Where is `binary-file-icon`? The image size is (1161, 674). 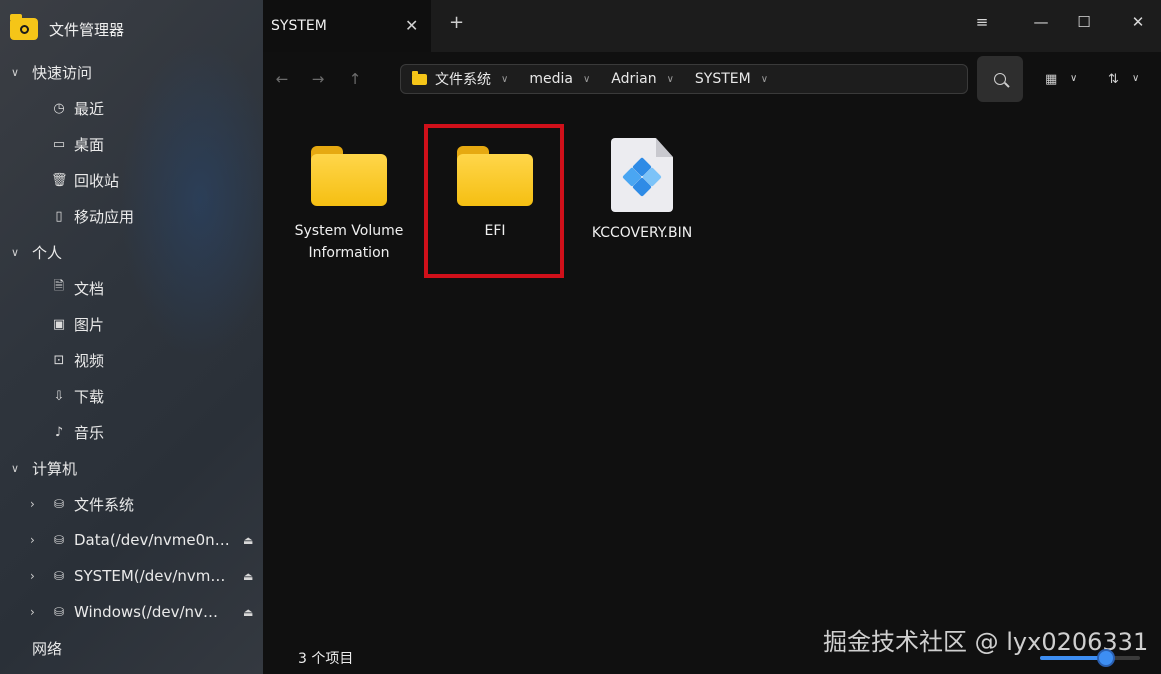
binary-file-icon is located at coordinates (642, 175).